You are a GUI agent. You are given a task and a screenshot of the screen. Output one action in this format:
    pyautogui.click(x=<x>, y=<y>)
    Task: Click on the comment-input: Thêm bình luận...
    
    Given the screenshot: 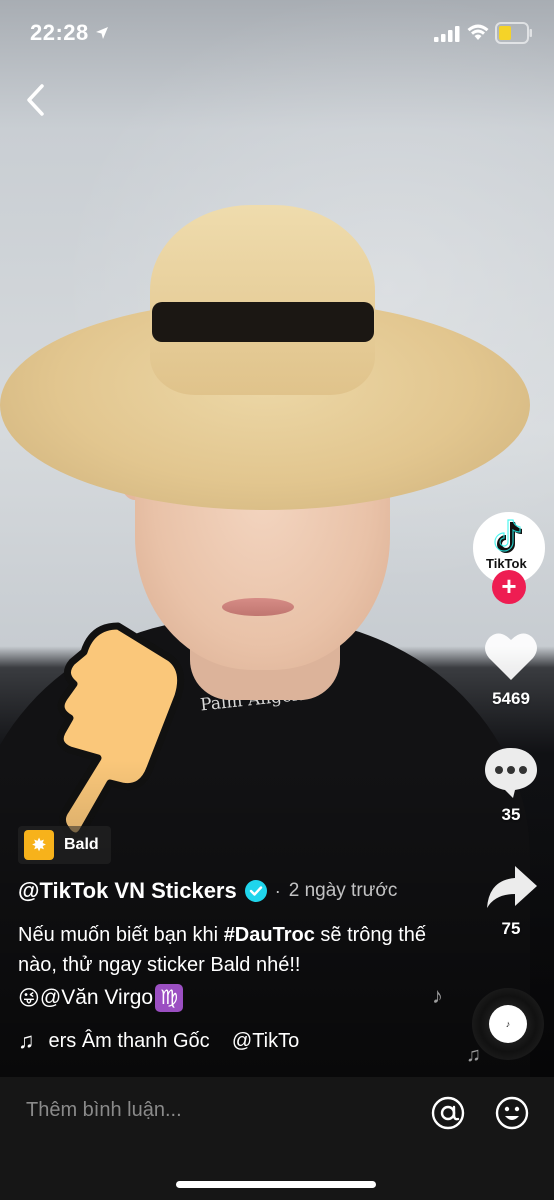 What is the action you would take?
    pyautogui.click(x=216, y=1110)
    